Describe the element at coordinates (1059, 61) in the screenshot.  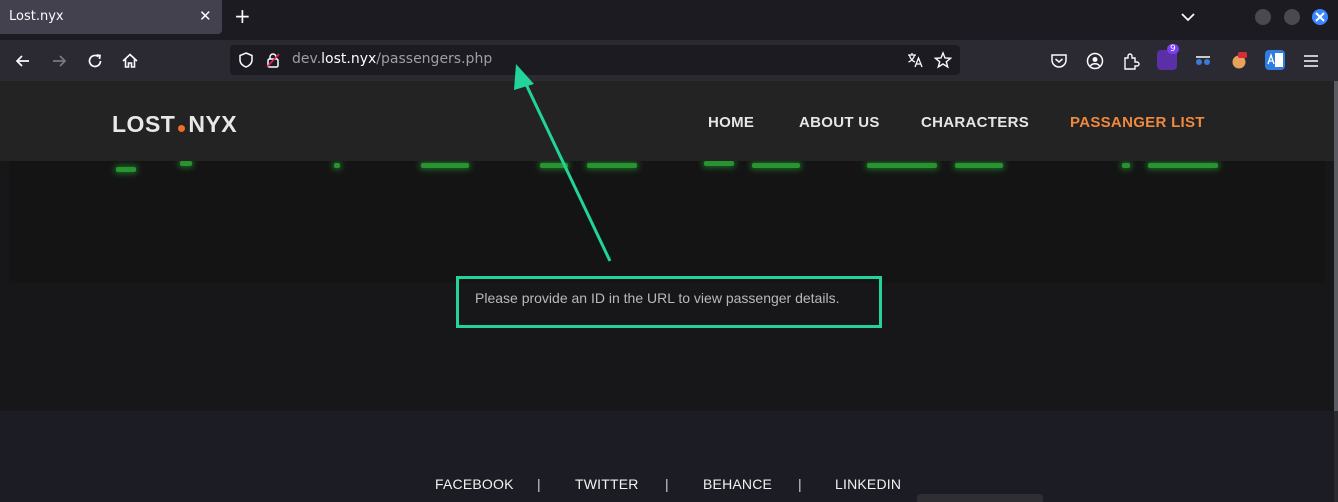
I see `pocket-icon` at that location.